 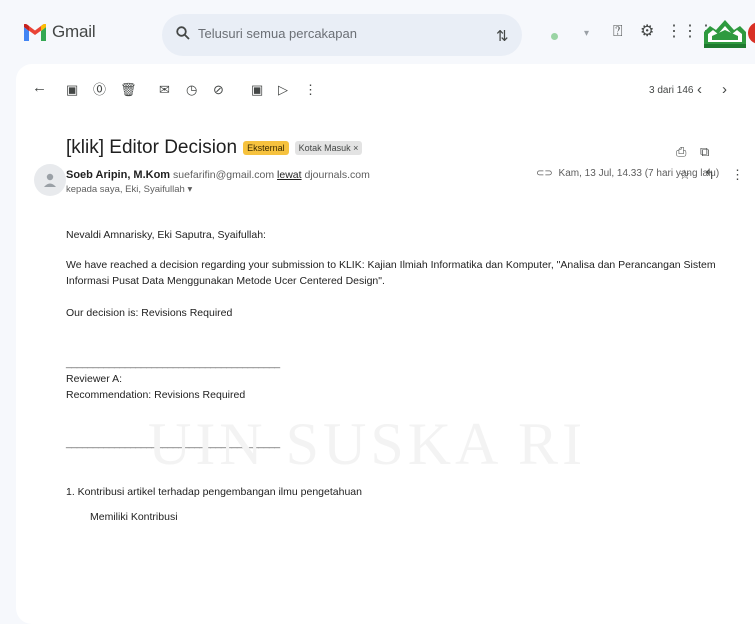 What do you see at coordinates (502, 36) in the screenshot?
I see `tune-icon: ⇅` at bounding box center [502, 36].